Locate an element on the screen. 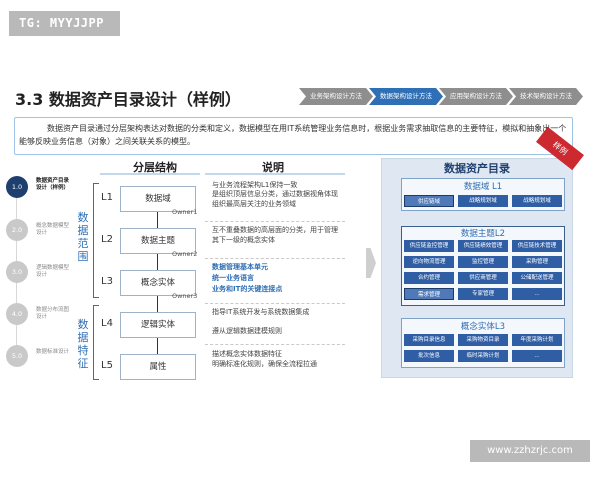  desc-l3-line2: 统一业务语言 is located at coordinates (233, 278).